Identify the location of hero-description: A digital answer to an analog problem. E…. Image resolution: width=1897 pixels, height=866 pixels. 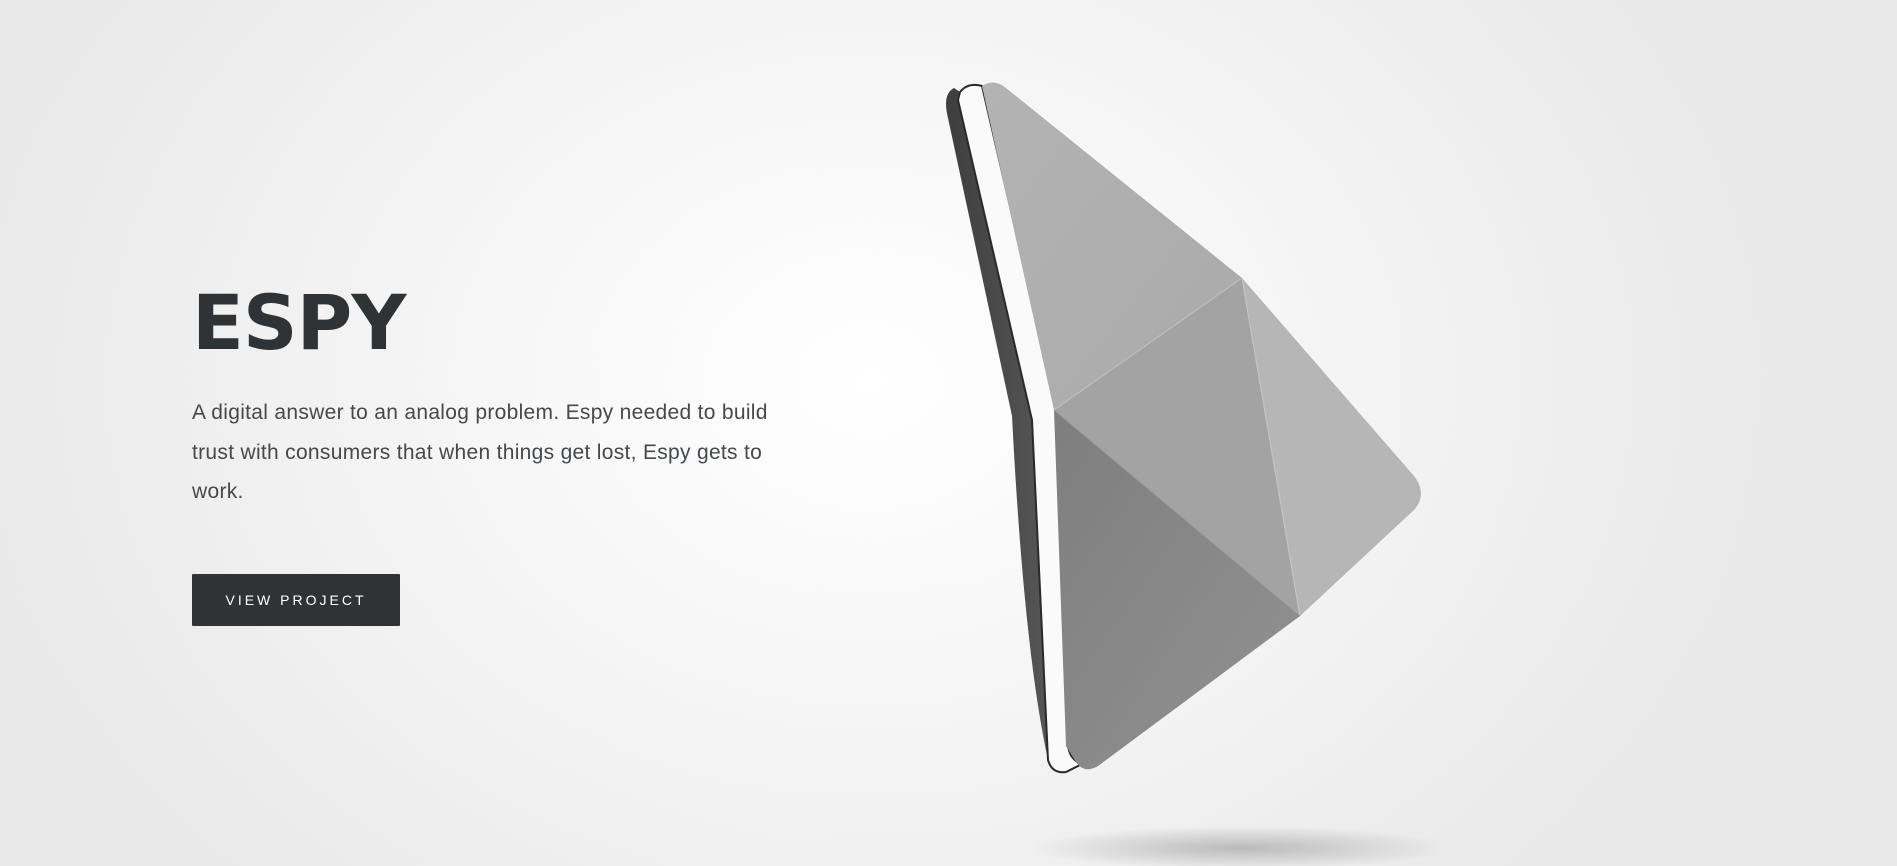
(480, 452).